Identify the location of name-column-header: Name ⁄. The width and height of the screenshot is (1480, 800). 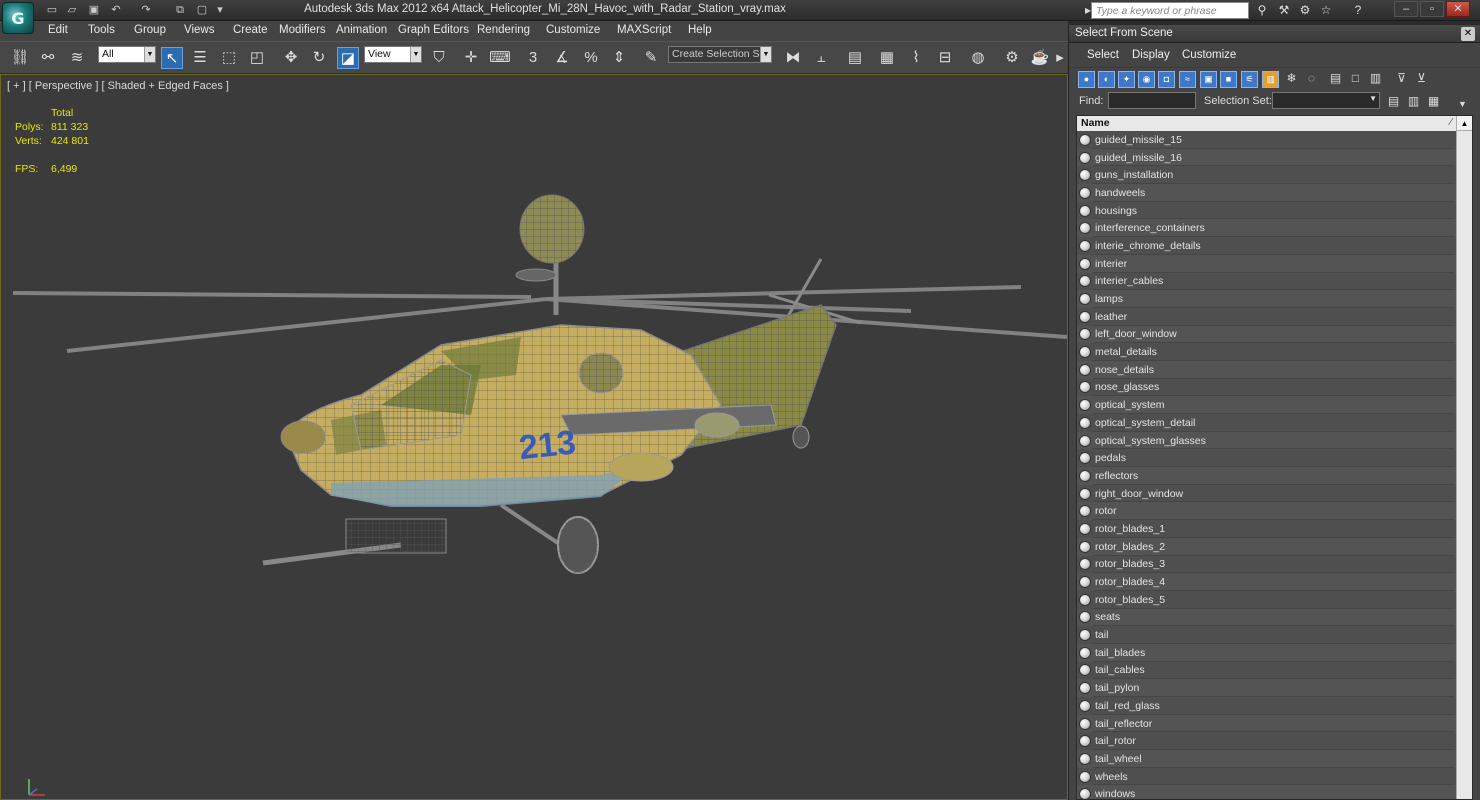
(1274, 123).